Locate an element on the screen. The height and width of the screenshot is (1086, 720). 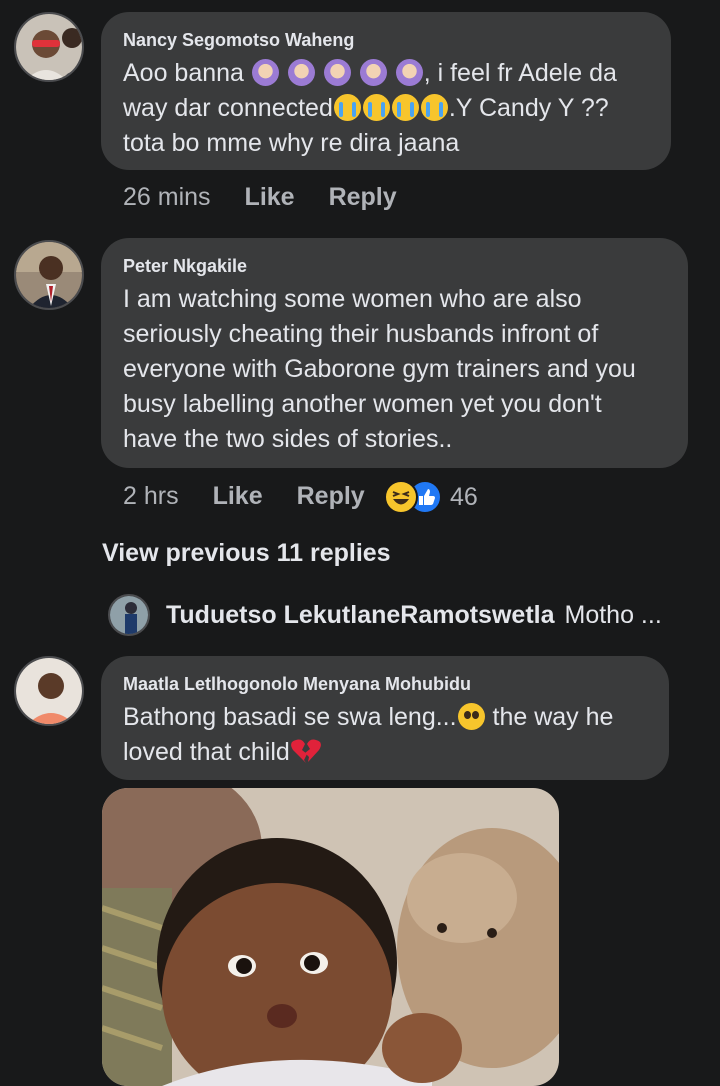
avatar-nancy is located at coordinates (49, 47).